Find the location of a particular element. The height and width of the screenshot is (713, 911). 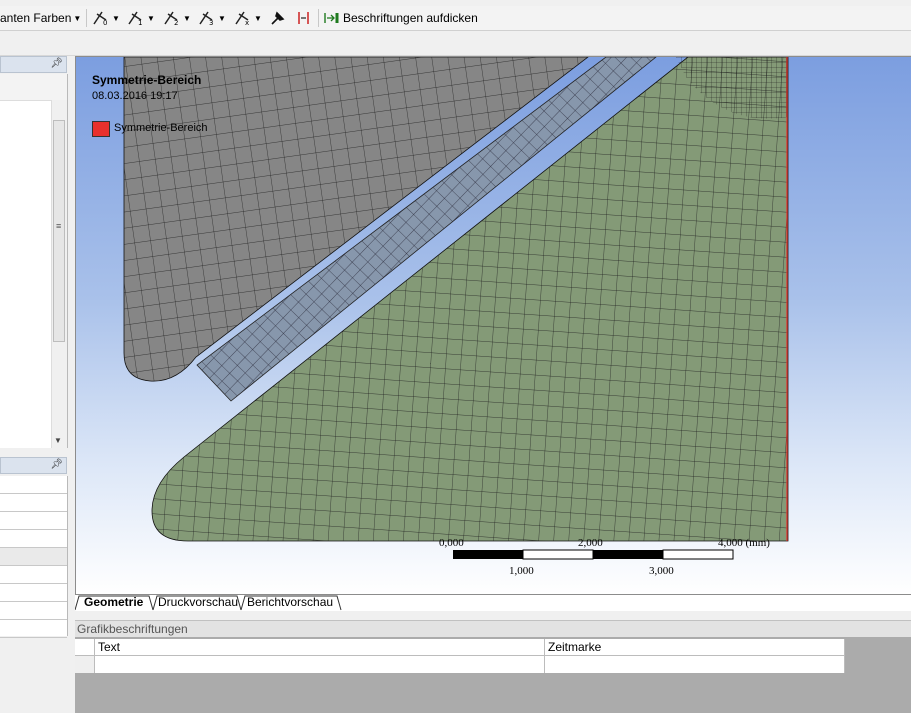

legend-timestamp: 08.03.2016 19:17 is located at coordinates (135, 96).